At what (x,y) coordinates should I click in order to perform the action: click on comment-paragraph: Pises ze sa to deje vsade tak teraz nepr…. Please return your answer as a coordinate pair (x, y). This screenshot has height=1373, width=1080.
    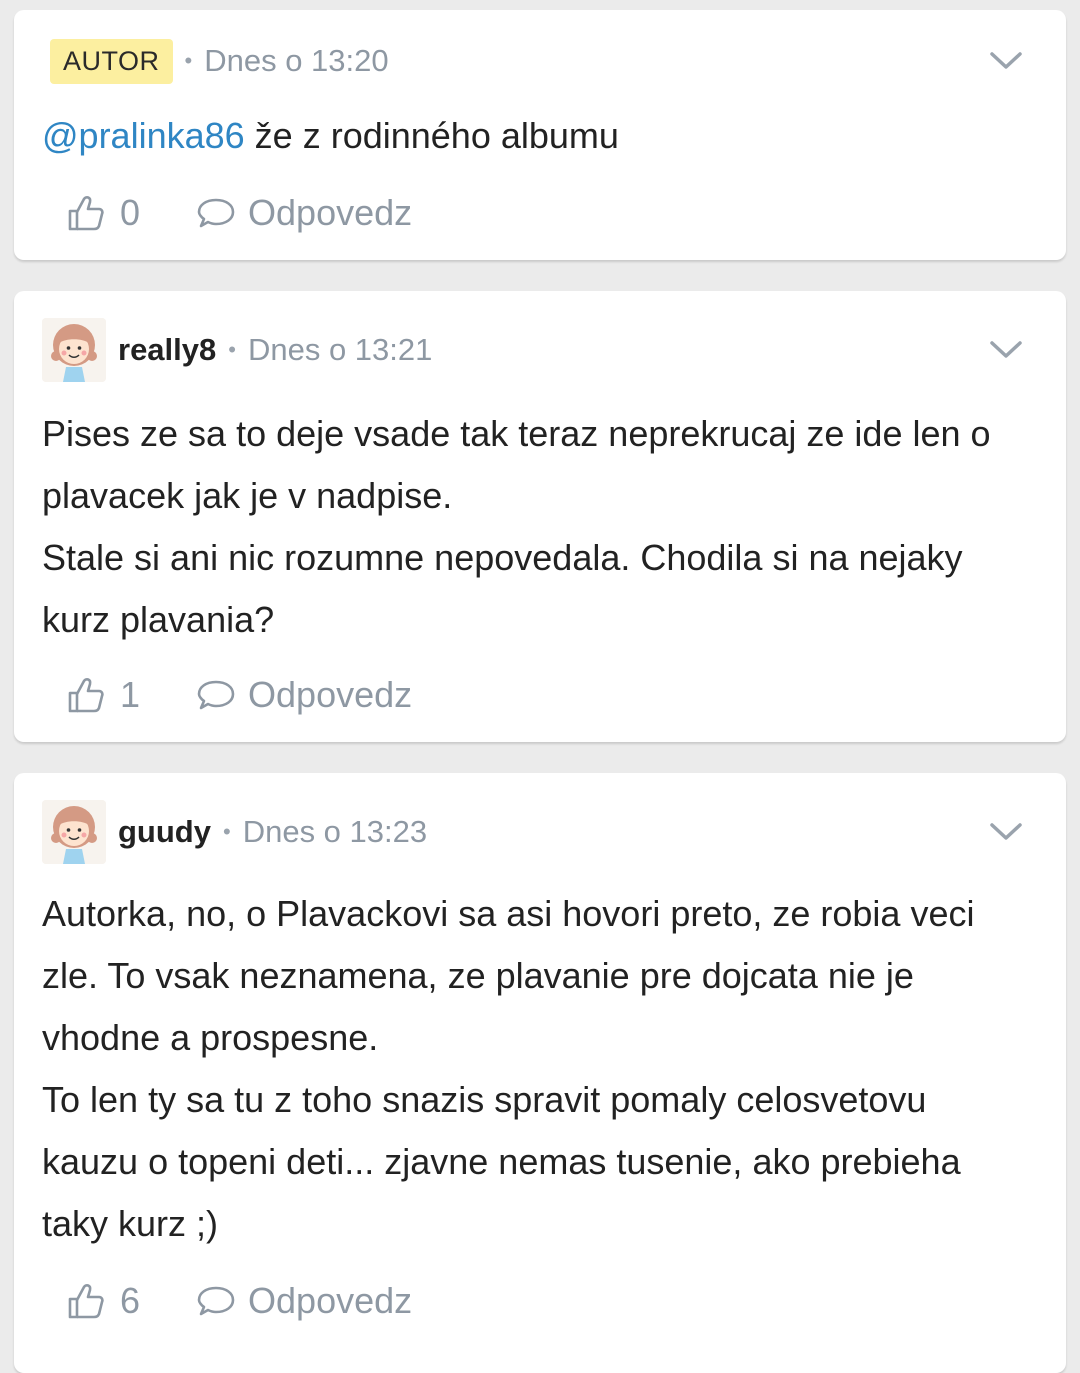
    Looking at the image, I should click on (516, 464).